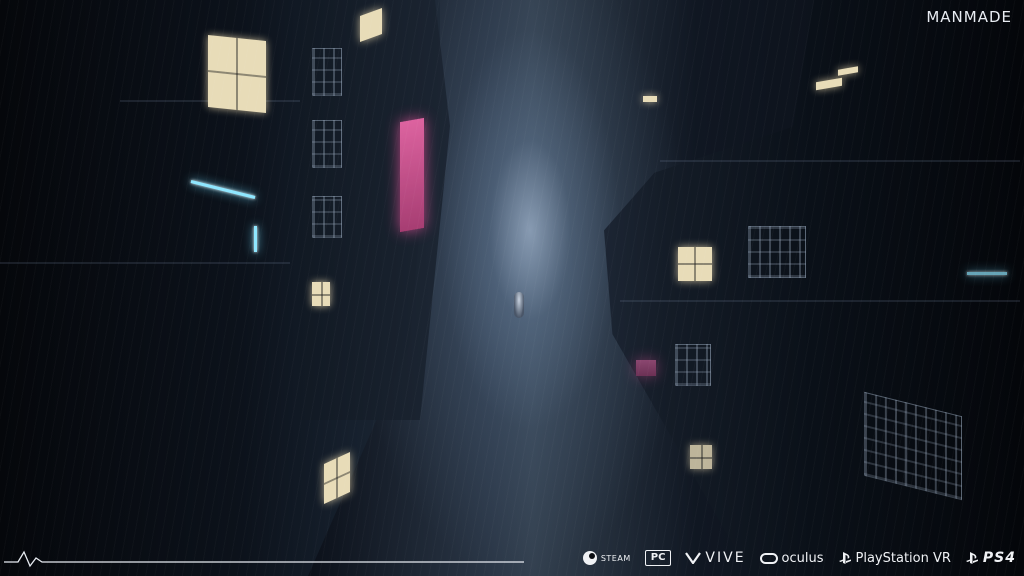 This screenshot has height=576, width=1024. What do you see at coordinates (768, 558) in the screenshot?
I see `oculus-logo-icon` at bounding box center [768, 558].